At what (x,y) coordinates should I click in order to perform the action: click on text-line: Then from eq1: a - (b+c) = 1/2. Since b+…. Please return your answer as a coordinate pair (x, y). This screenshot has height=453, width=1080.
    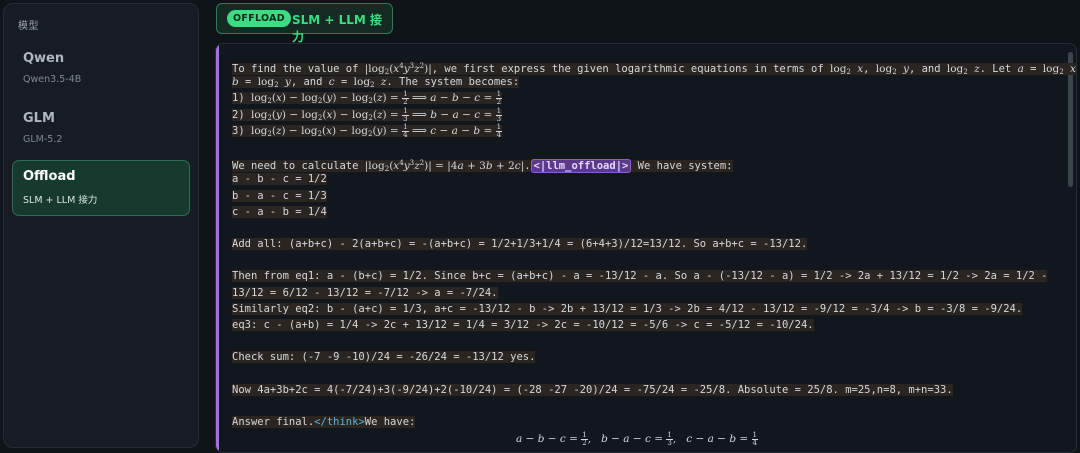
    Looking at the image, I should click on (640, 276).